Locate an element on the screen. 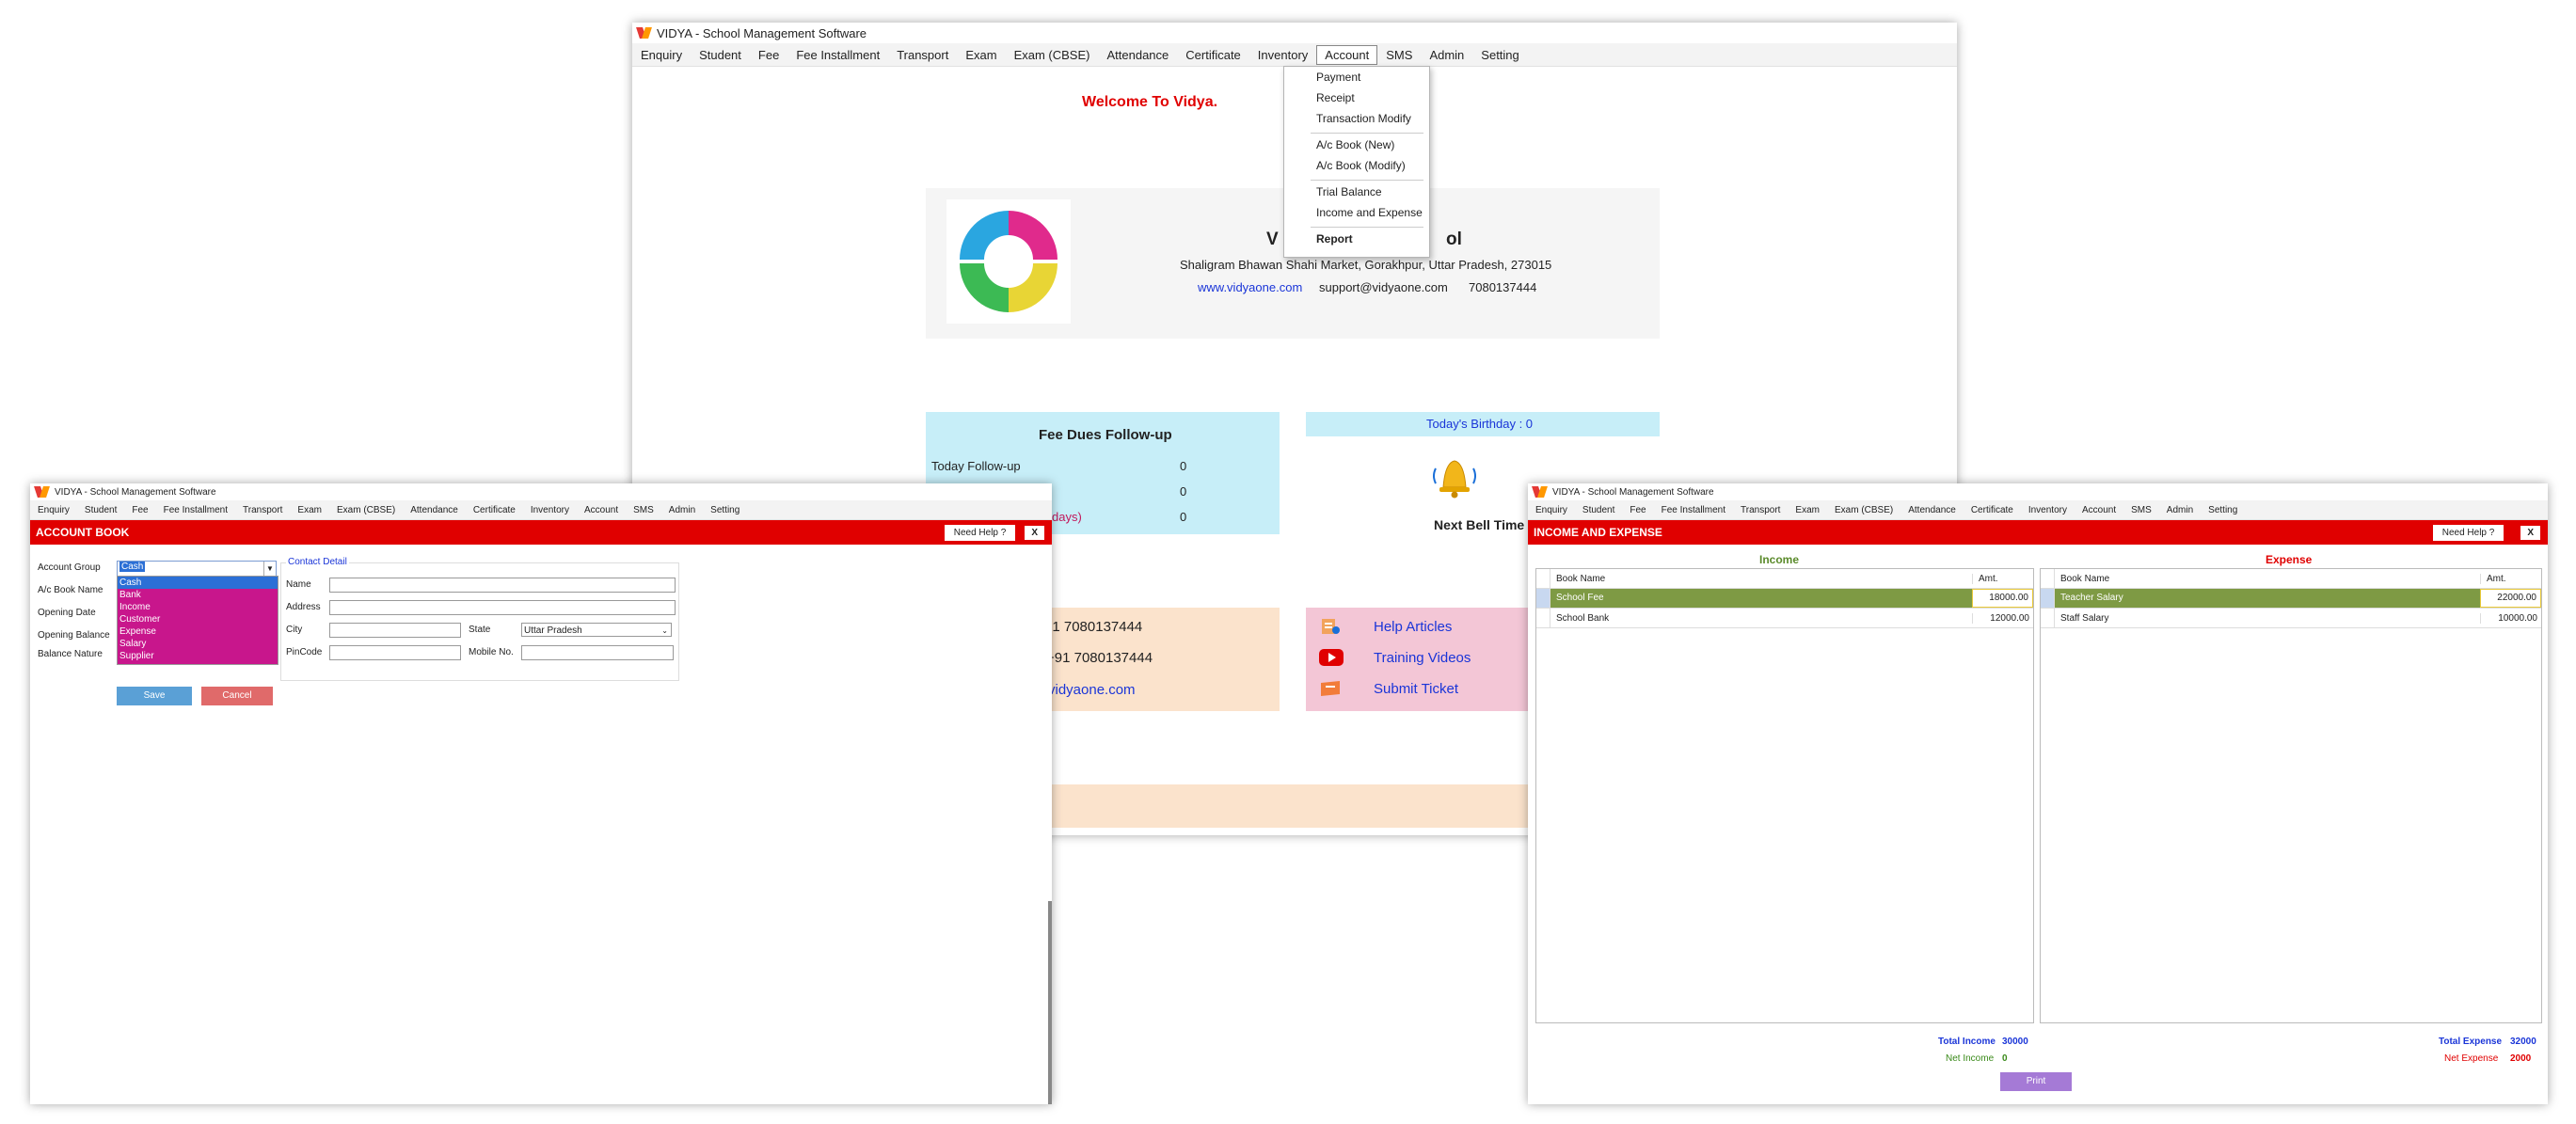  contact-website: vidyaone.com is located at coordinates (1092, 690).